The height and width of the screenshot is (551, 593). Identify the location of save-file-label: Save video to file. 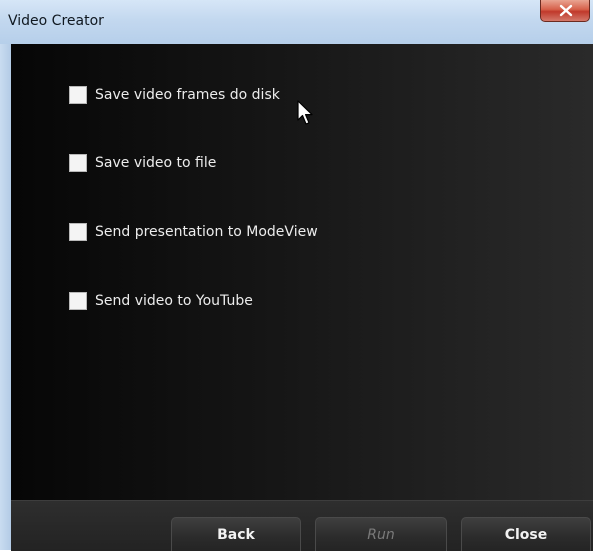
(156, 163).